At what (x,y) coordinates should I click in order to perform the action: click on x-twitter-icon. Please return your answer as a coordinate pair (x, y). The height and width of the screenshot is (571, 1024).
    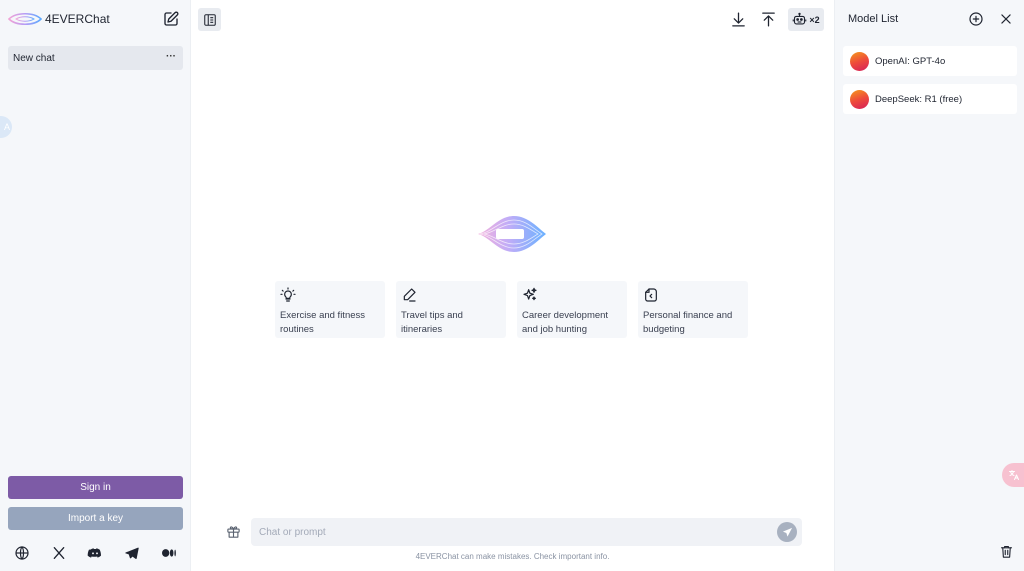
    Looking at the image, I should click on (59, 553).